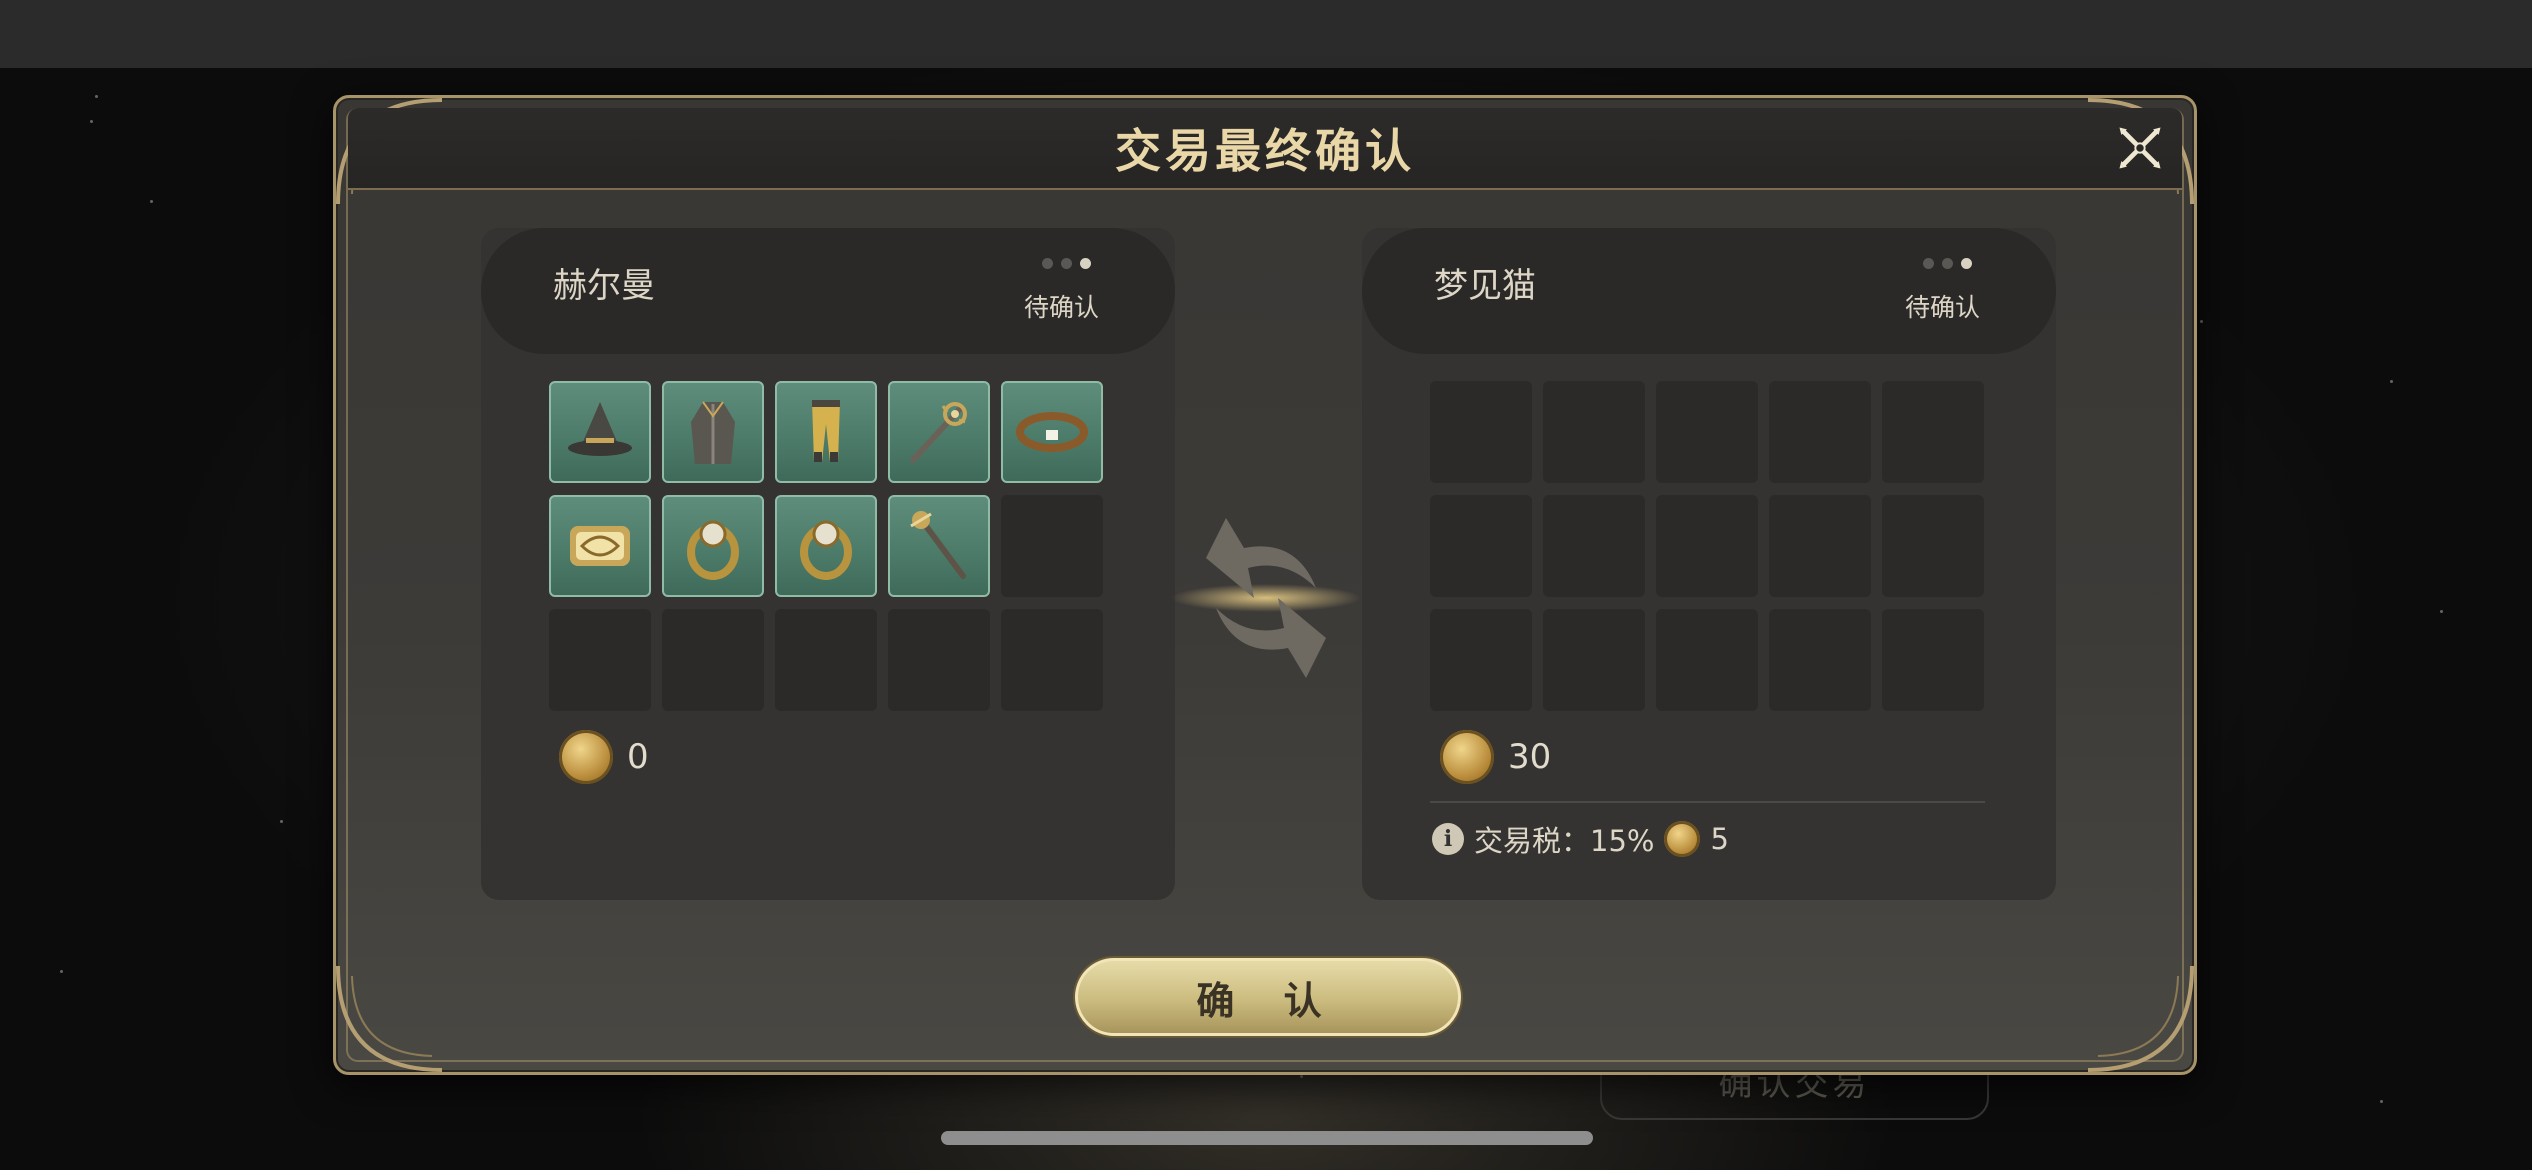 The width and height of the screenshot is (2532, 1170). What do you see at coordinates (1266, 34) in the screenshot?
I see `top-status-bar` at bounding box center [1266, 34].